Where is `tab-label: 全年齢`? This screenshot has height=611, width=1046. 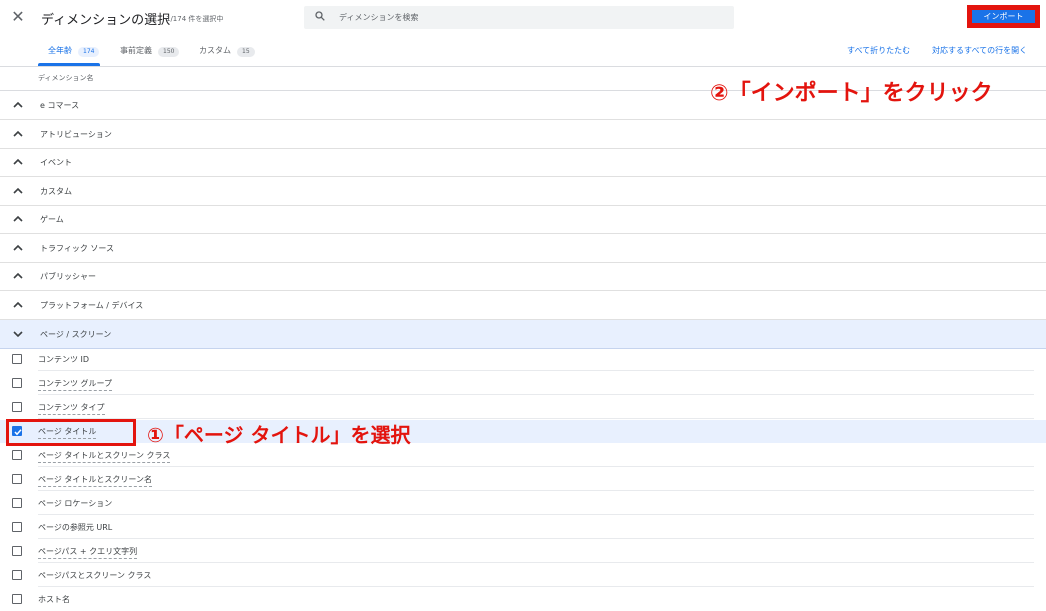 tab-label: 全年齢 is located at coordinates (60, 50).